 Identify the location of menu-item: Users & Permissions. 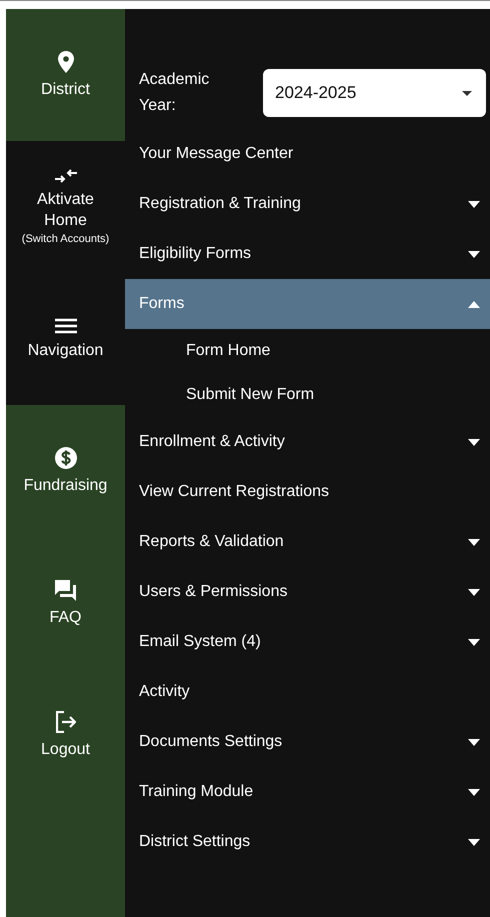
(307, 592).